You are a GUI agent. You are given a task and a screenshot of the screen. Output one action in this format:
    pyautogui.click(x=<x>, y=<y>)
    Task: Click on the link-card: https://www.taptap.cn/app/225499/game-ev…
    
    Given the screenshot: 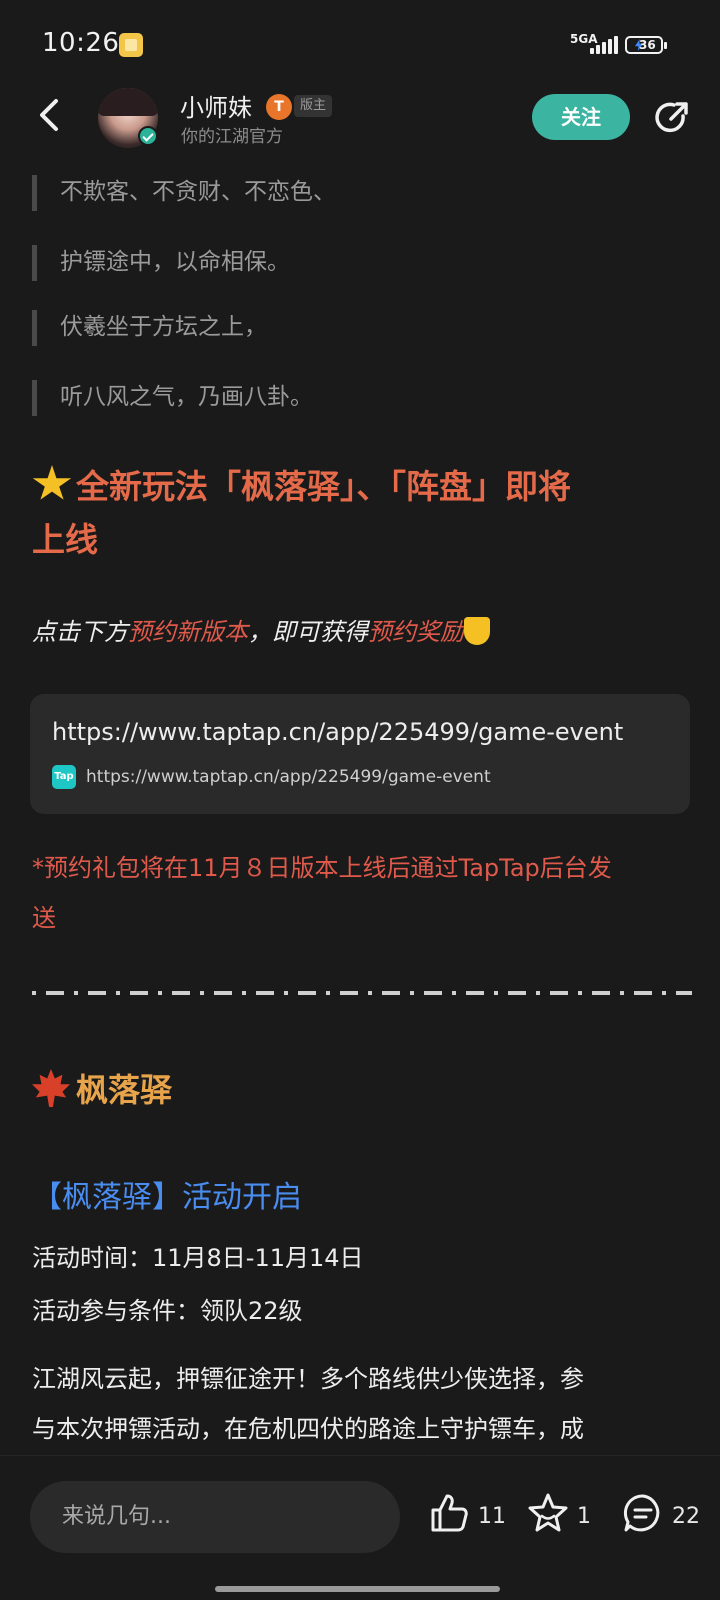 What is the action you would take?
    pyautogui.click(x=360, y=754)
    